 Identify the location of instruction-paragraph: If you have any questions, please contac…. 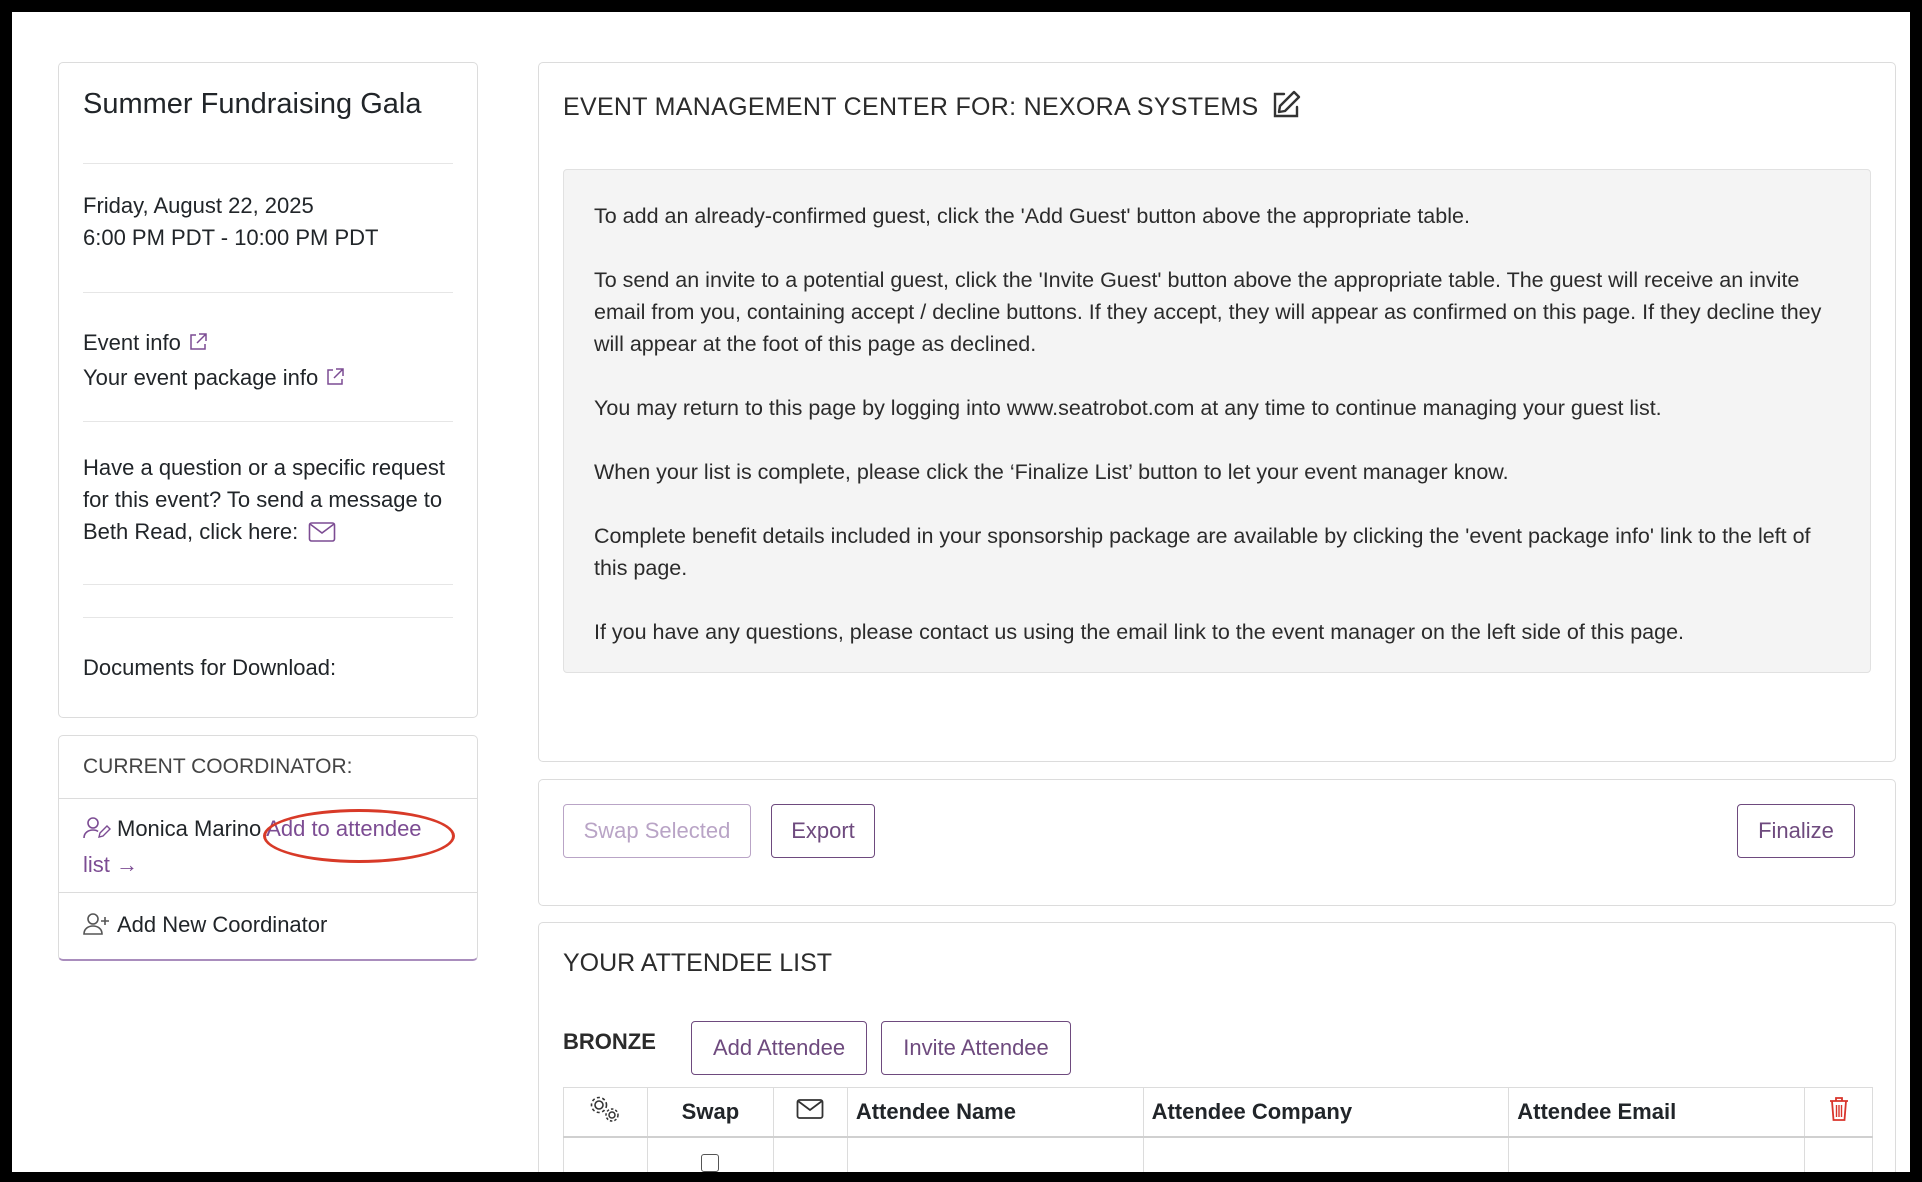
(1139, 632).